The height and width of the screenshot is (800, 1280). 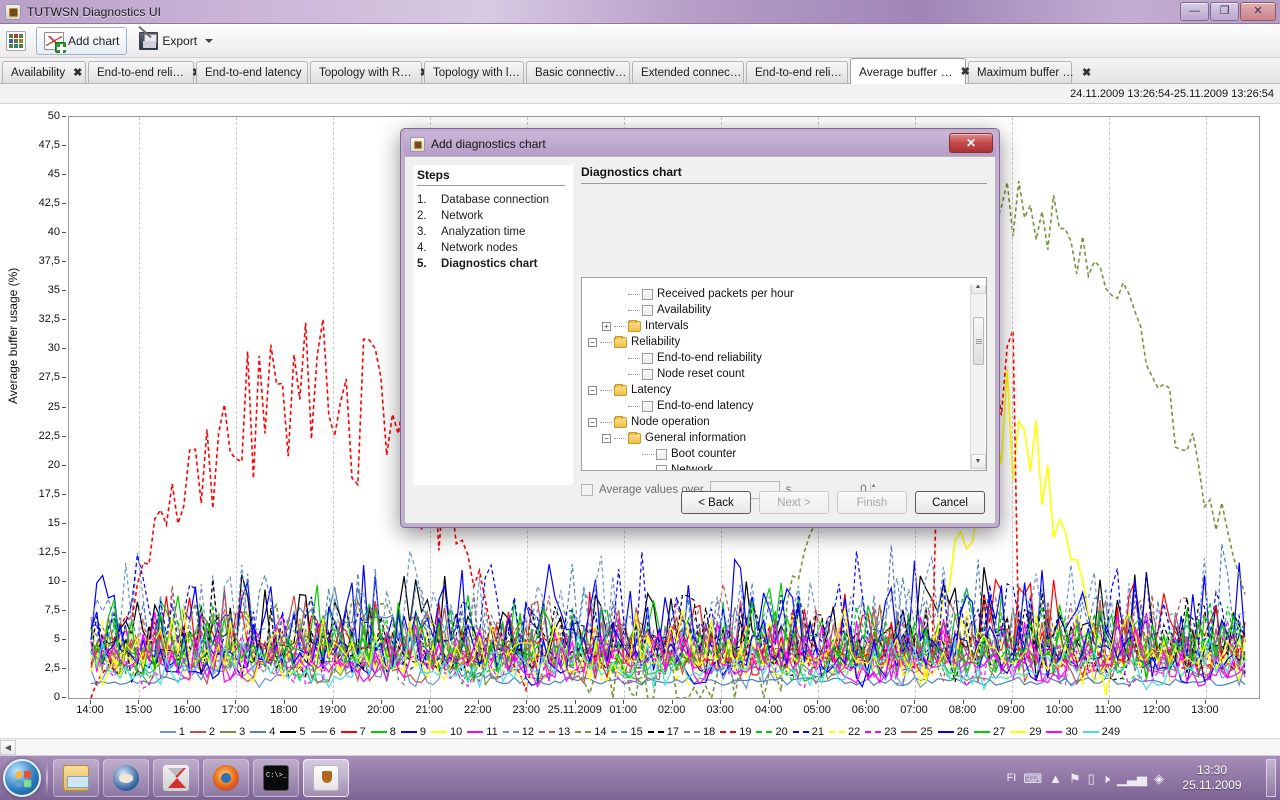 What do you see at coordinates (518, 732) in the screenshot?
I see `legend-item: 12` at bounding box center [518, 732].